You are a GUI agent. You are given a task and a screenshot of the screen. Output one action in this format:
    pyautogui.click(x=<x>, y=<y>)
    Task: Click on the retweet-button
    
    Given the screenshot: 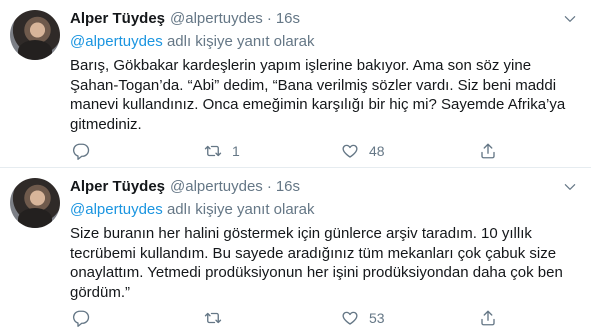 What is the action you would take?
    pyautogui.click(x=218, y=318)
    